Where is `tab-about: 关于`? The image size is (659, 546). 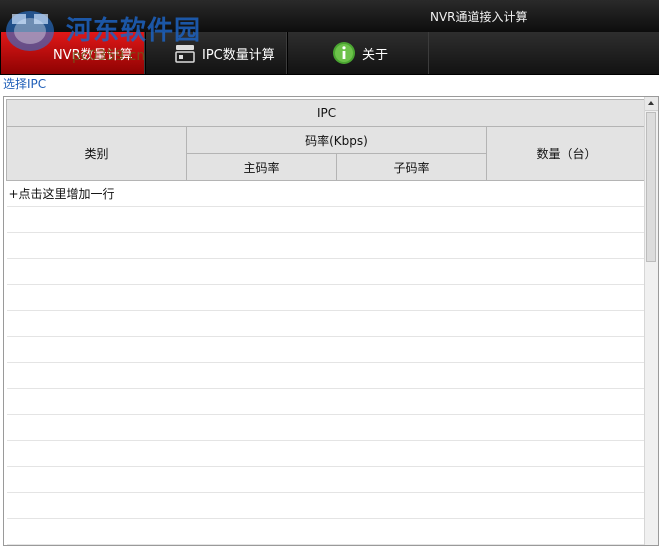 tab-about: 关于 is located at coordinates (358, 53).